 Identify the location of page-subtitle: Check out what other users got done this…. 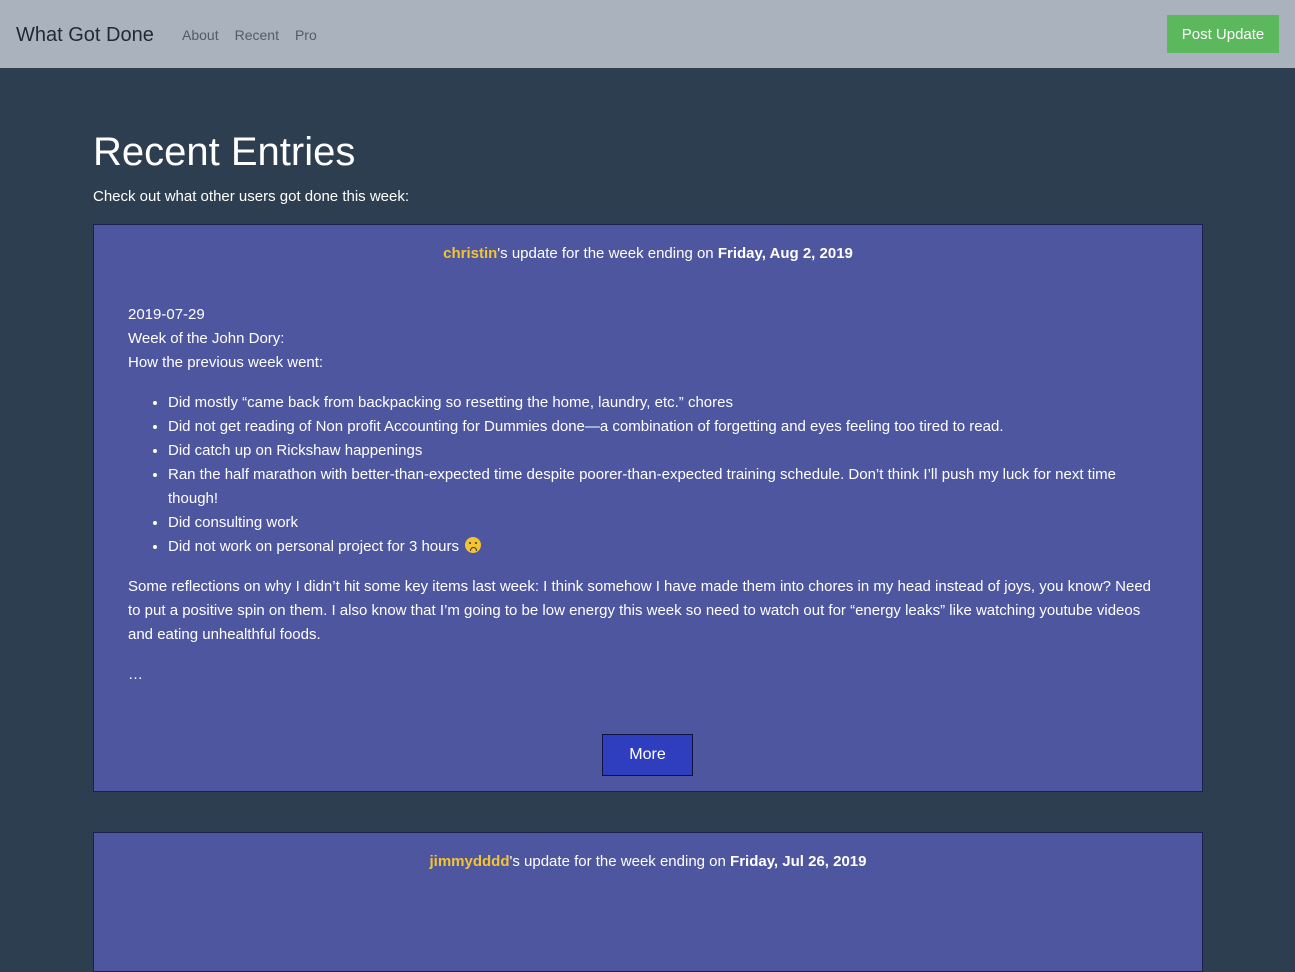
(251, 196).